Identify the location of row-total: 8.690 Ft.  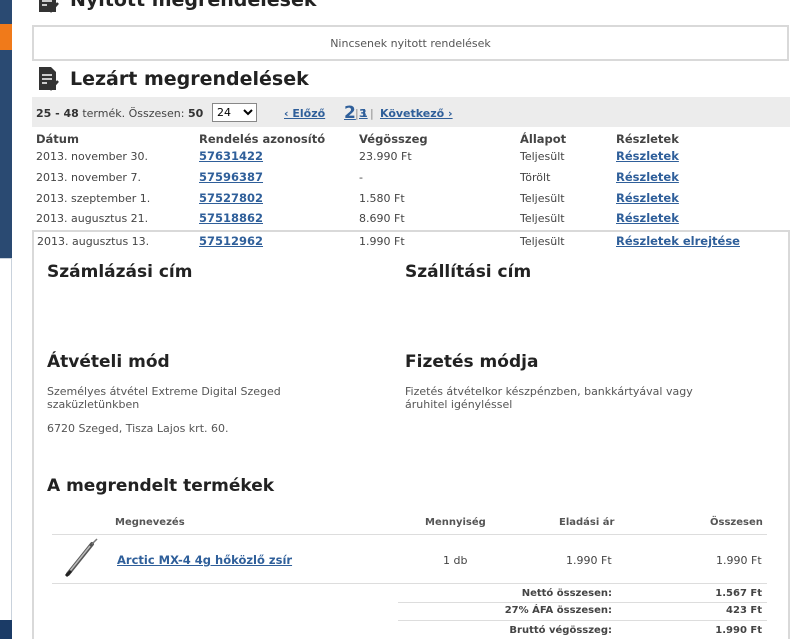
(382, 218).